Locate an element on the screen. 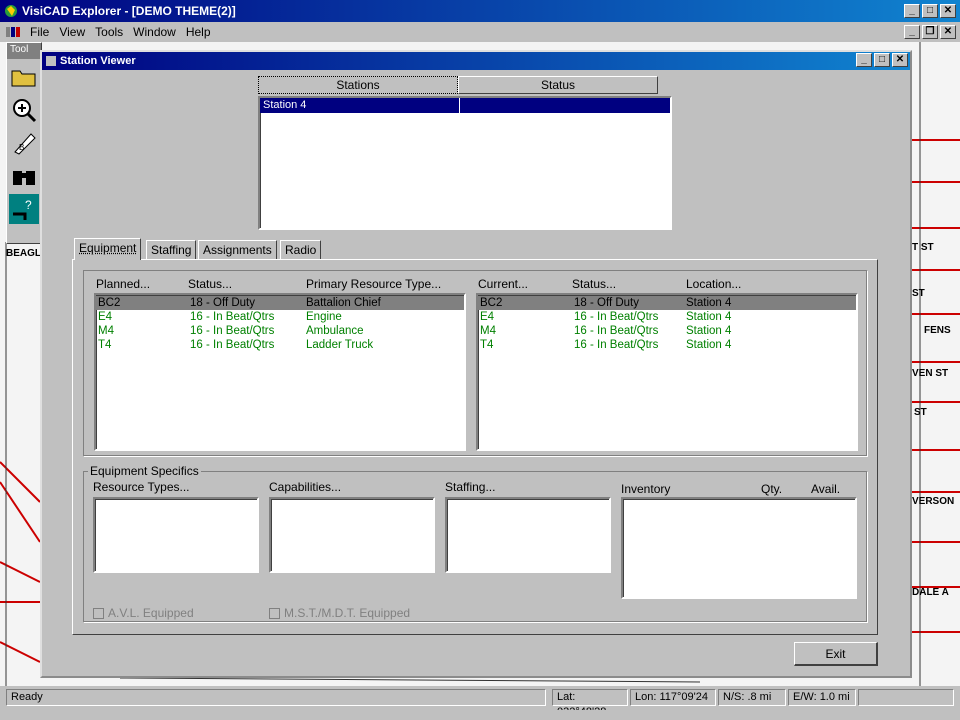 This screenshot has width=960, height=720. road-sign-icon: B is located at coordinates (24, 143).